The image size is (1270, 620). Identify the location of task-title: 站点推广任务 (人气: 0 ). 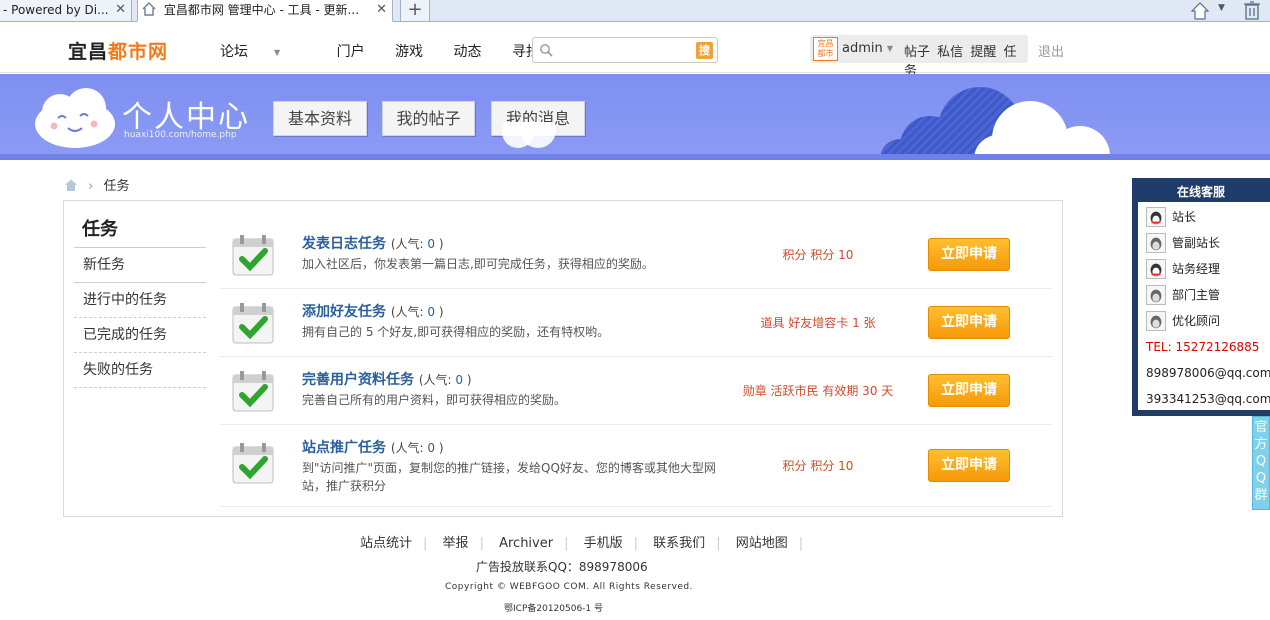
(373, 447).